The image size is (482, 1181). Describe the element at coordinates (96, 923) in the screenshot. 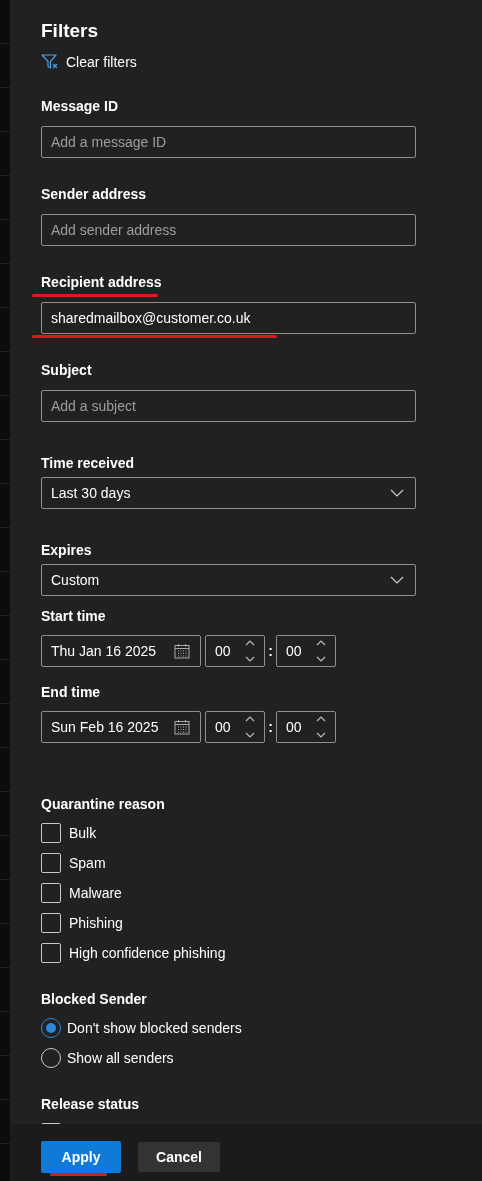

I see `checkbox-label: Phishing` at that location.